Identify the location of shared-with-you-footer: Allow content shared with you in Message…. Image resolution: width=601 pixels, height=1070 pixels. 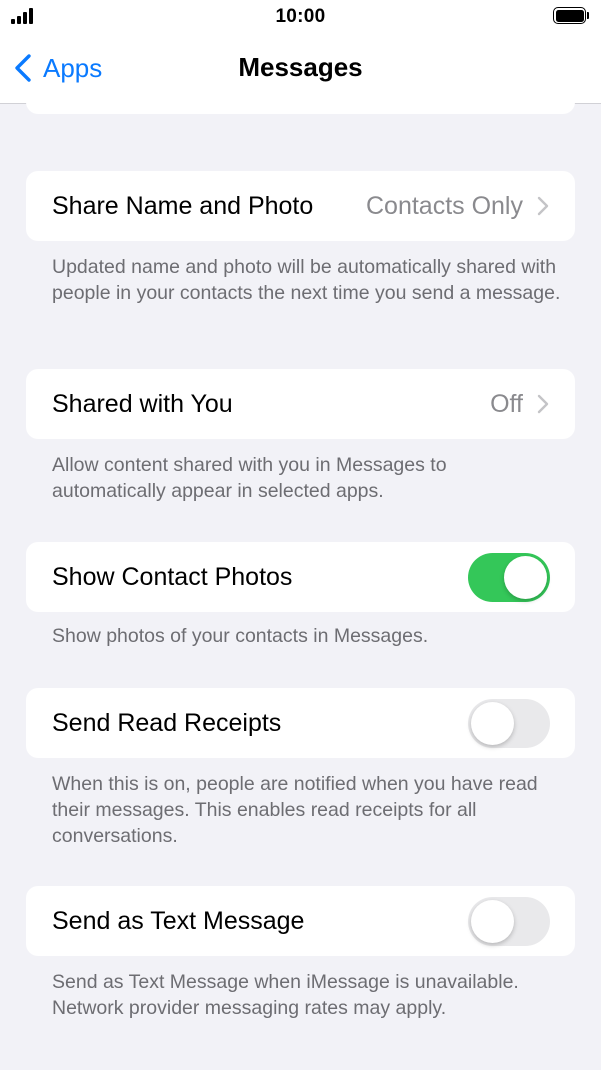
(249, 478).